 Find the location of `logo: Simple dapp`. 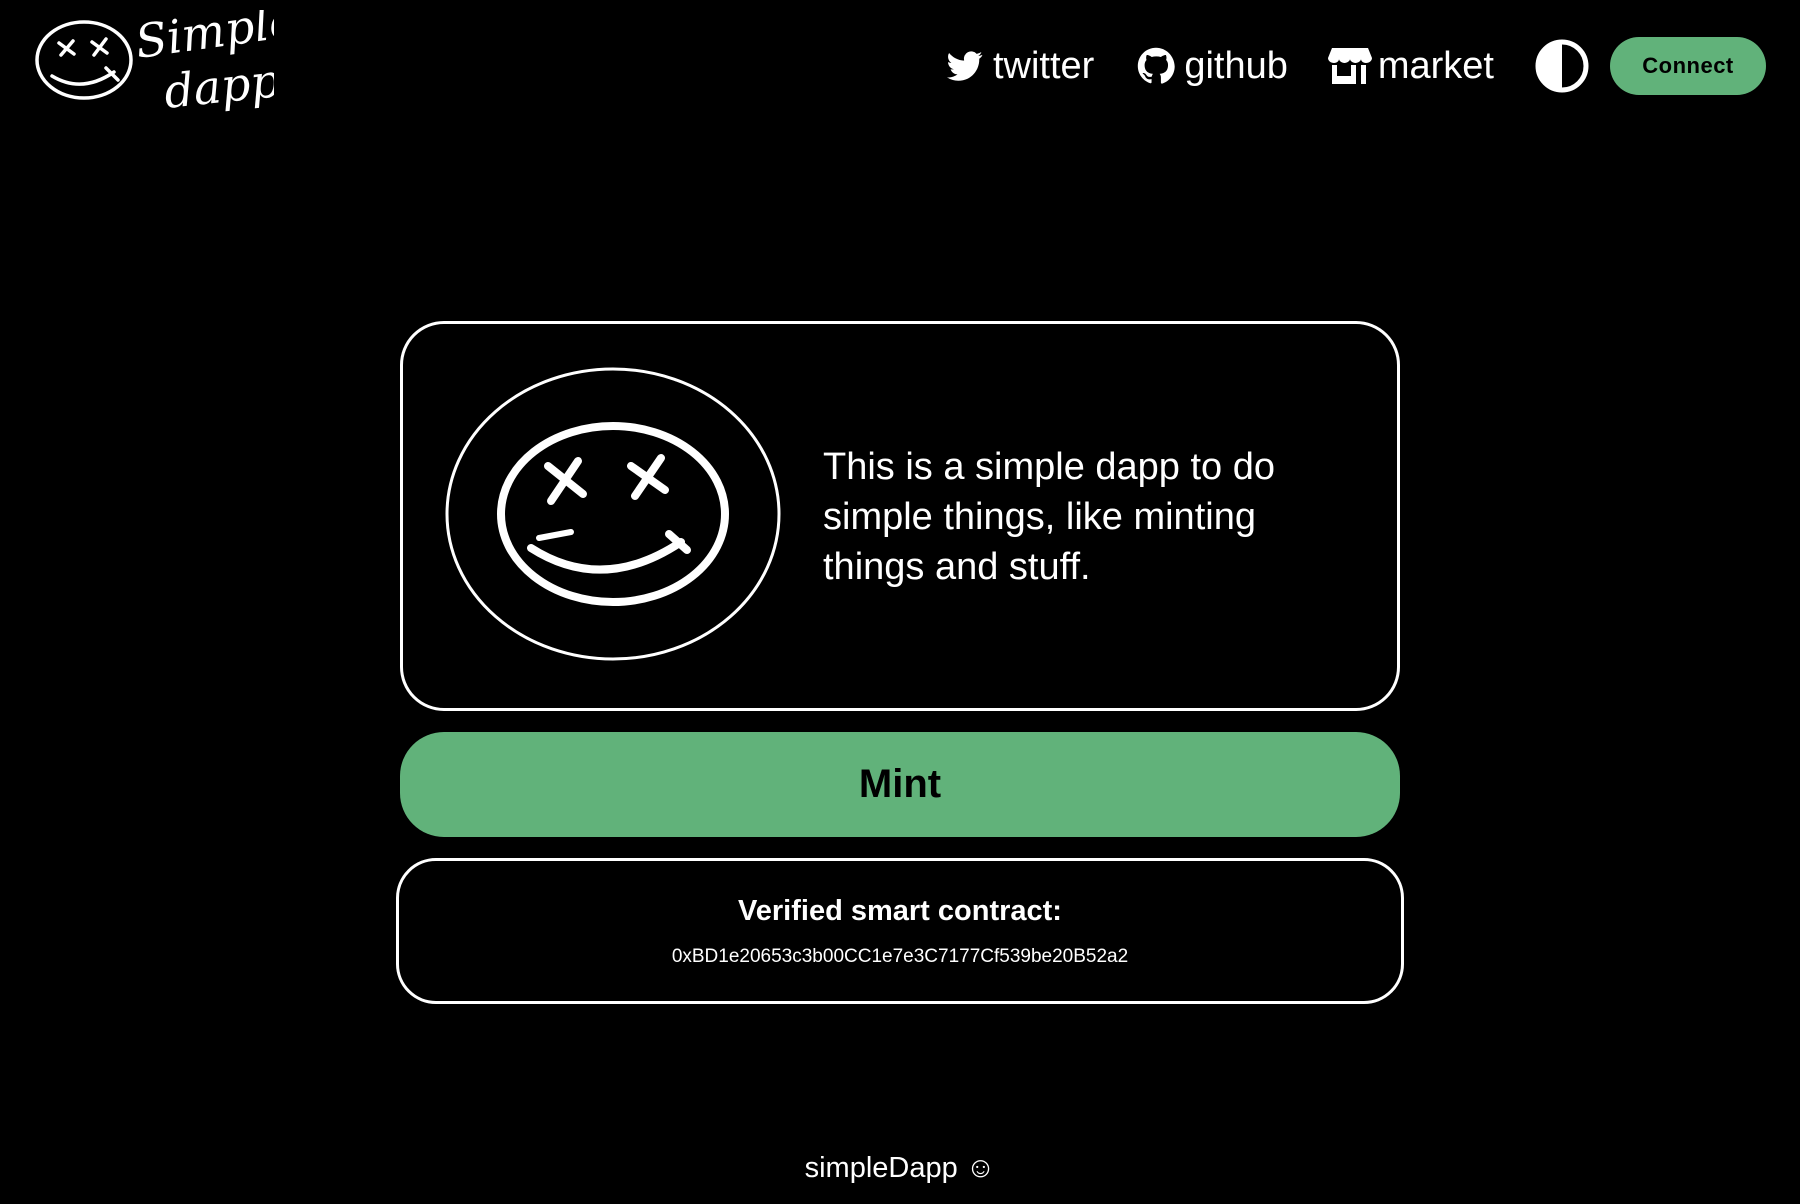

logo: Simple dapp is located at coordinates (154, 62).